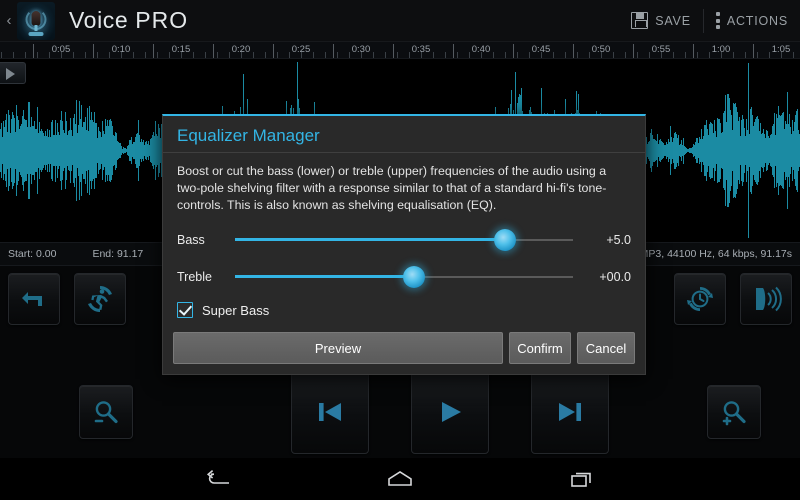  I want to click on start-time-label: Start: 0.00, so click(32, 254).